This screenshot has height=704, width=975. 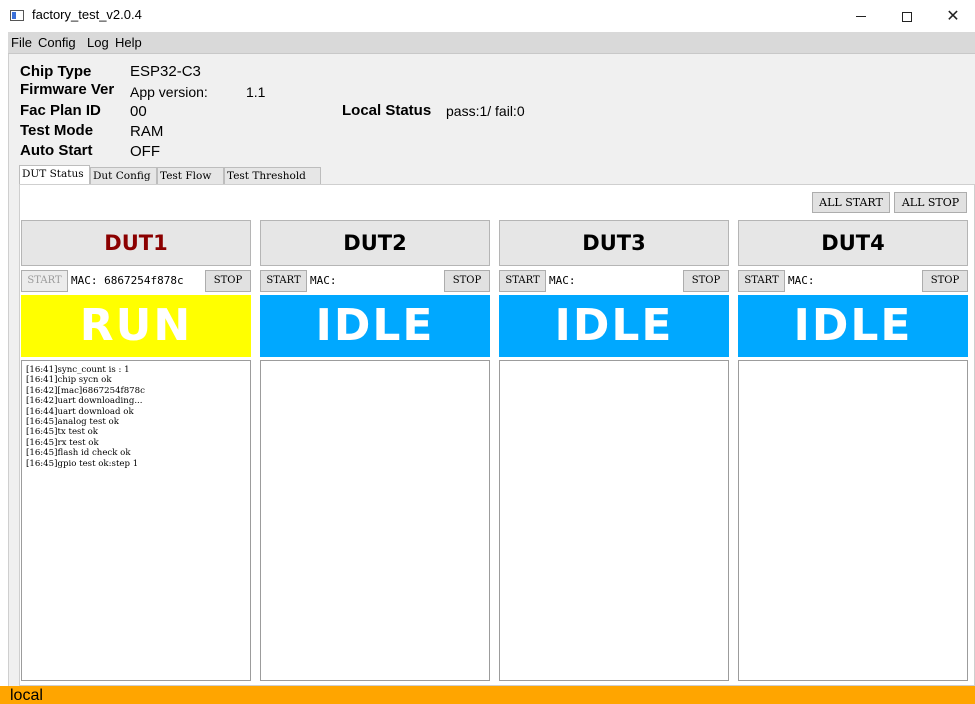 What do you see at coordinates (487, 695) in the screenshot?
I see `status-footer: local` at bounding box center [487, 695].